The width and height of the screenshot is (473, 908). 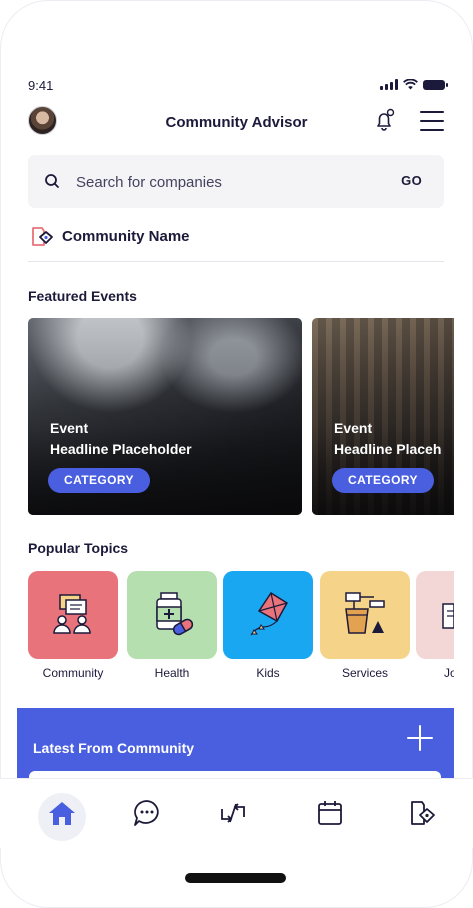 What do you see at coordinates (385, 120) in the screenshot?
I see `notification-bell-icon` at bounding box center [385, 120].